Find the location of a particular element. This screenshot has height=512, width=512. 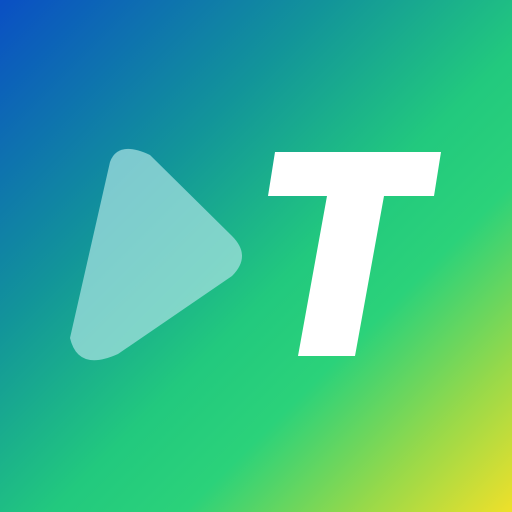

letter-t-icon is located at coordinates (354, 254).